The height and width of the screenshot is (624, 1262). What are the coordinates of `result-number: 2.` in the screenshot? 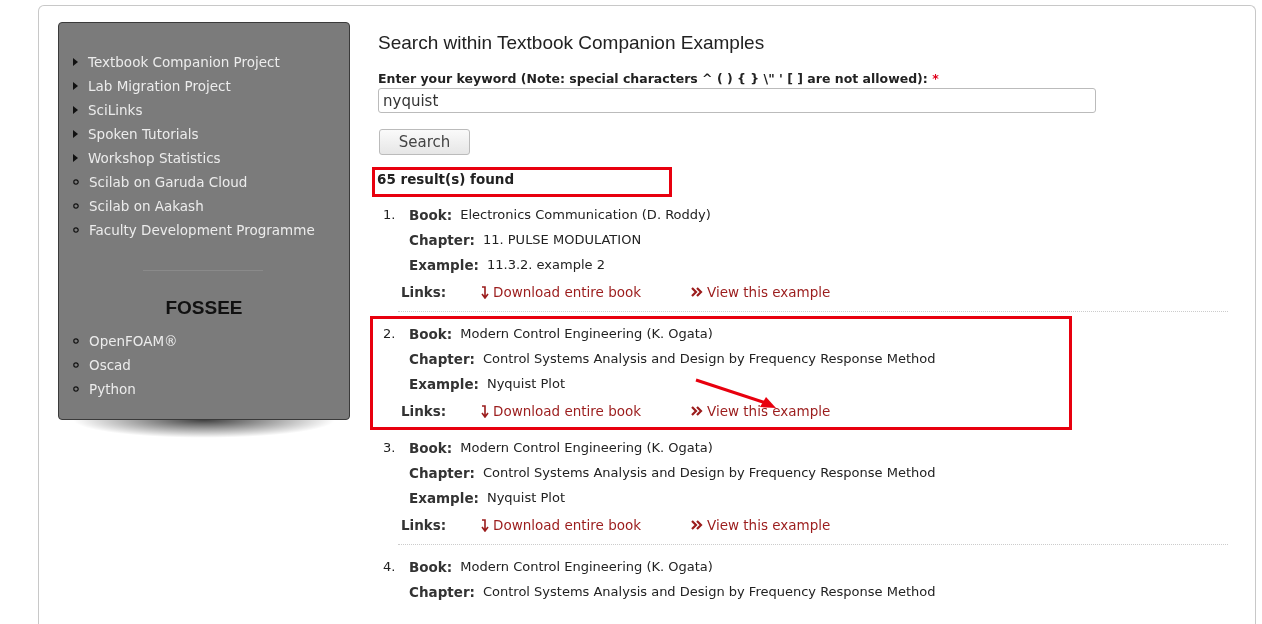 It's located at (390, 333).